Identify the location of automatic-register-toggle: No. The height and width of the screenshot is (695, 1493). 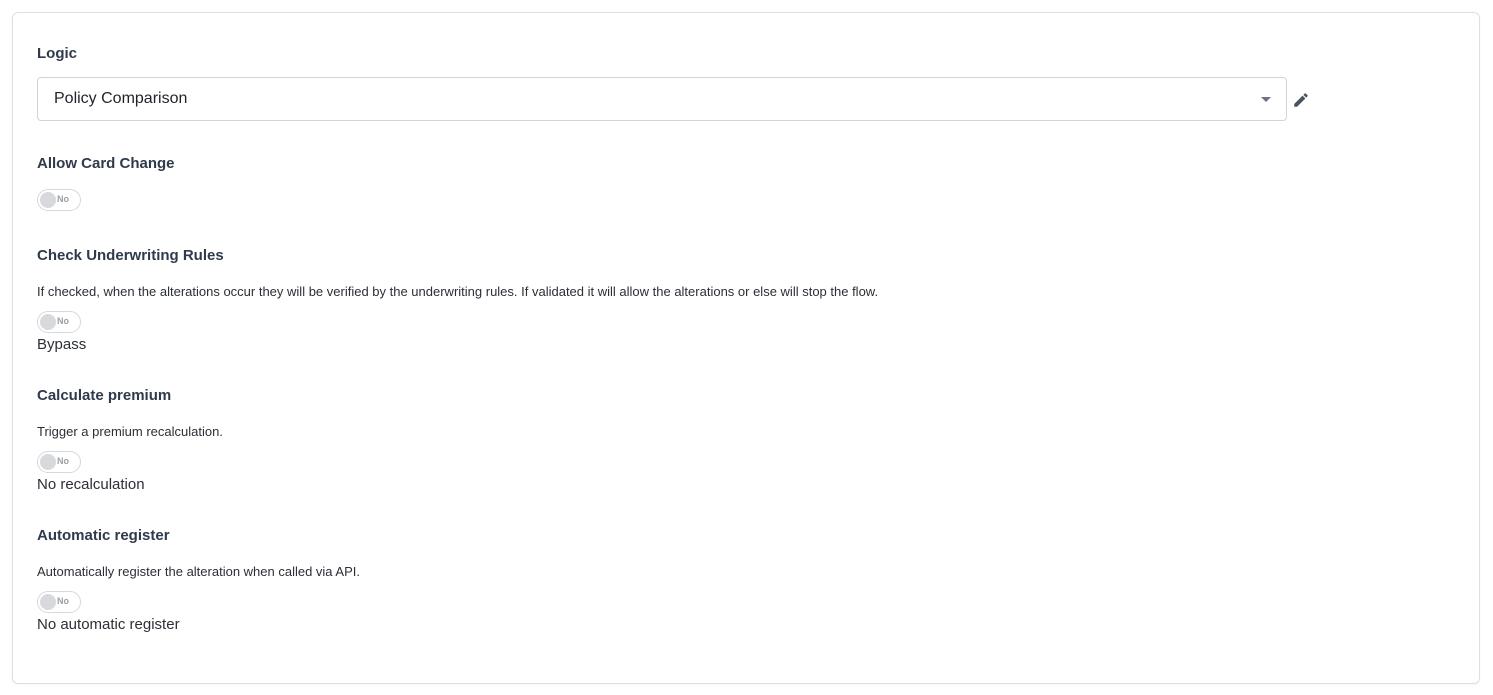
(59, 602).